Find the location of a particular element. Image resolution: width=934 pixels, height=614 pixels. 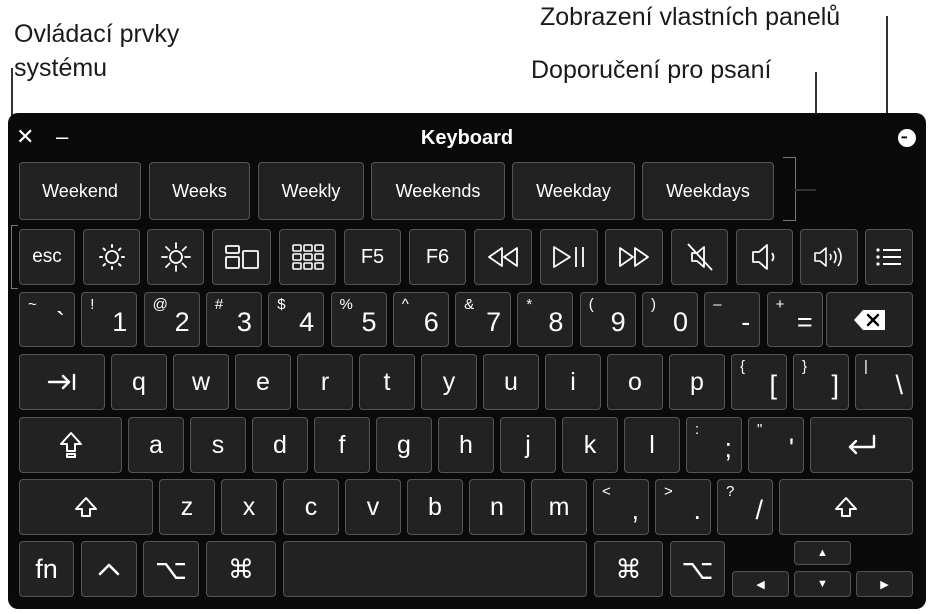

fn-key: fn is located at coordinates (46, 569).